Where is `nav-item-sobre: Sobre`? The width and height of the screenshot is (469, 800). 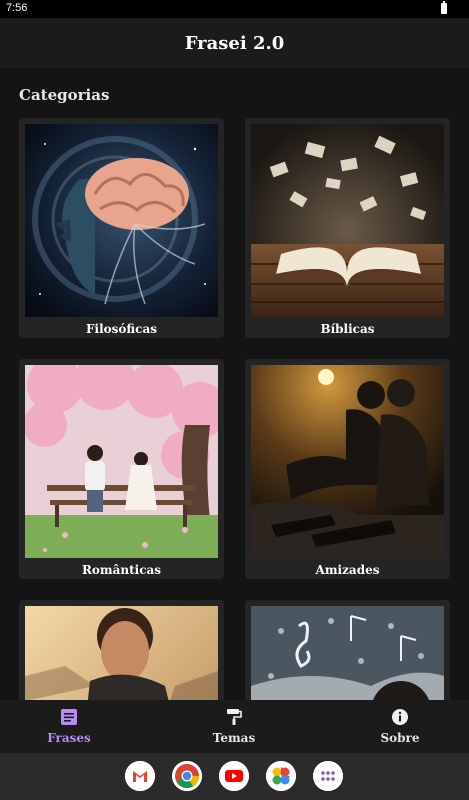 nav-item-sobre: Sobre is located at coordinates (400, 726).